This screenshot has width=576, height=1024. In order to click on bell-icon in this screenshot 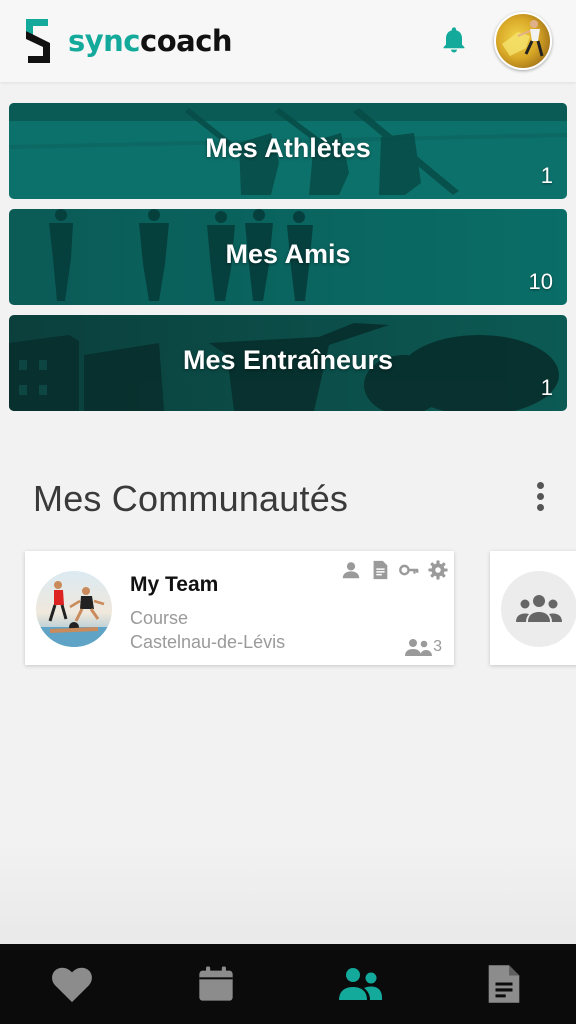, I will do `click(454, 40)`.